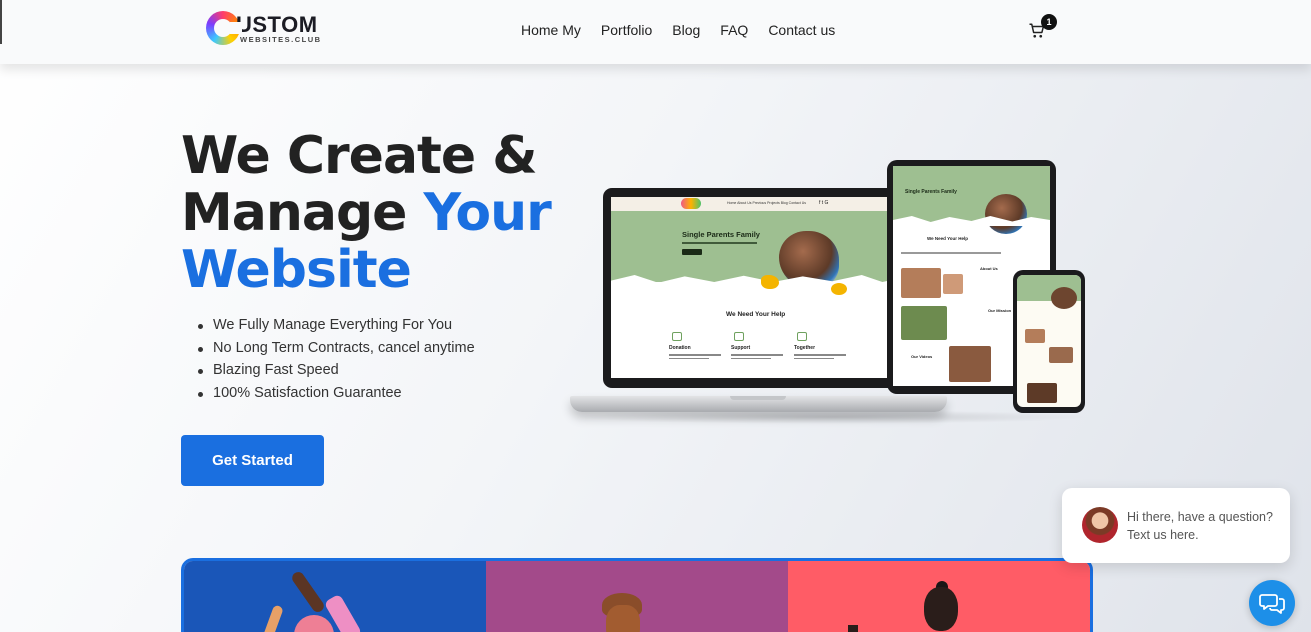 Image resolution: width=1311 pixels, height=632 pixels. What do you see at coordinates (853, 628) in the screenshot?
I see `illustration-hand` at bounding box center [853, 628].